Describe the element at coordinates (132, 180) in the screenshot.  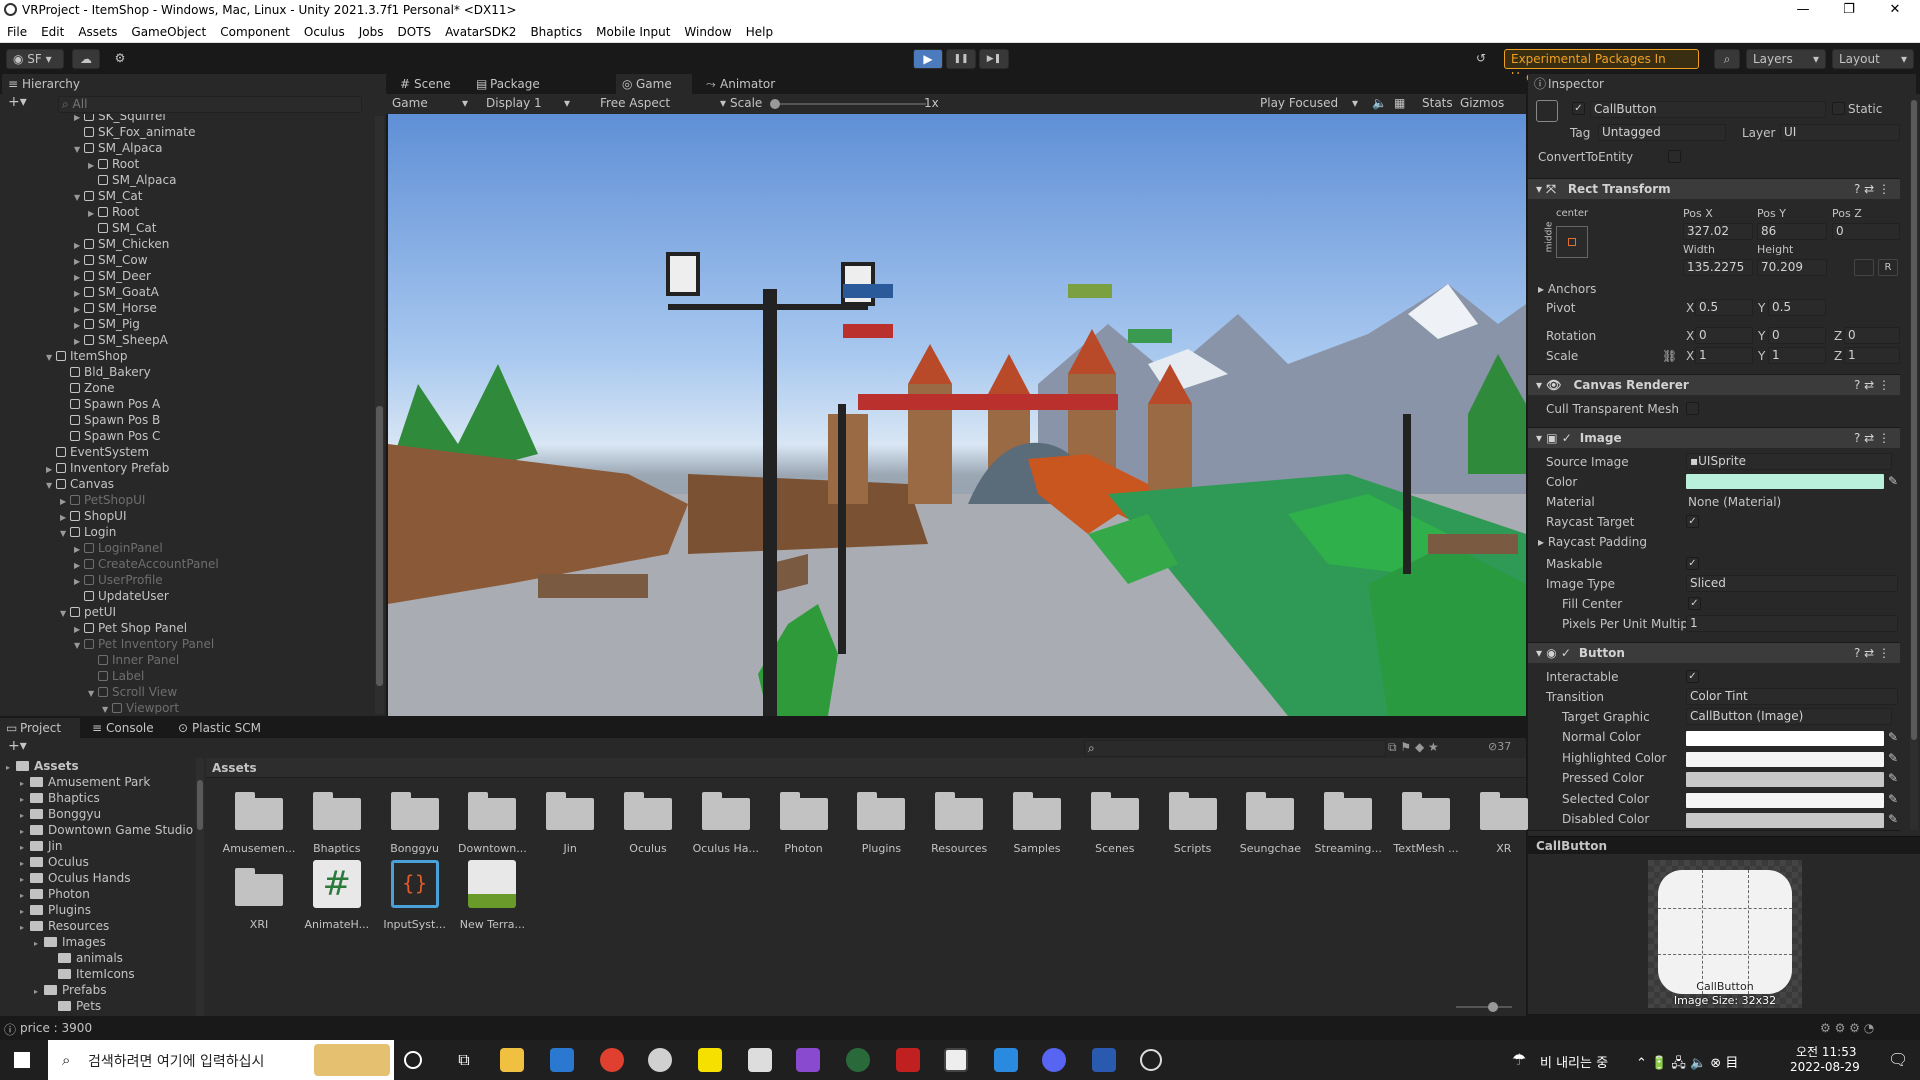
I see `hierarchy-item: SM_Alpaca` at that location.